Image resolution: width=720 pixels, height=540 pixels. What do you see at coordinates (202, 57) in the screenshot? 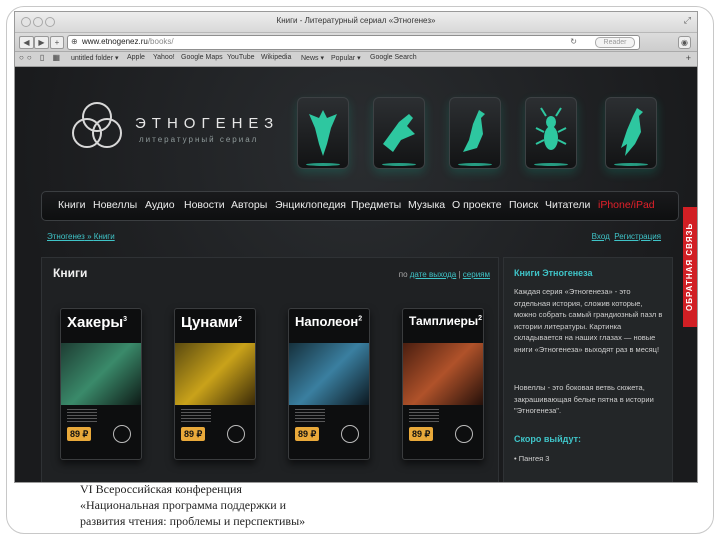
I see `bookmark-item: Google Maps` at bounding box center [202, 57].